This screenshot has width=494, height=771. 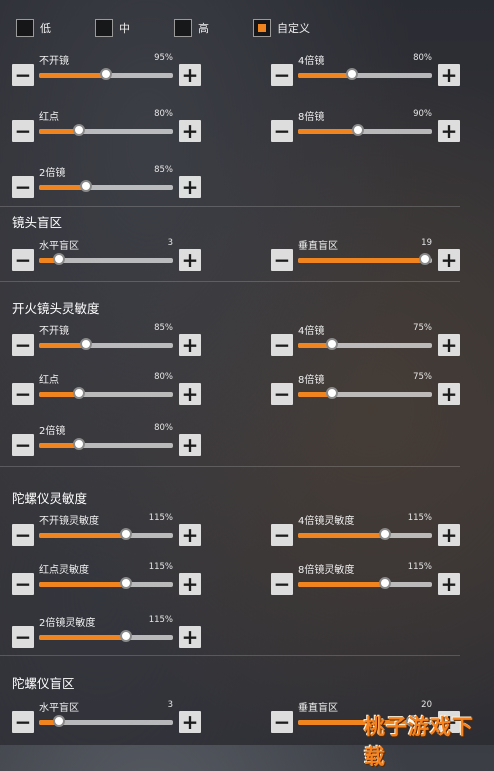 What do you see at coordinates (37, 222) in the screenshot?
I see `section-title-camera-deadzone: 镜头盲区` at bounding box center [37, 222].